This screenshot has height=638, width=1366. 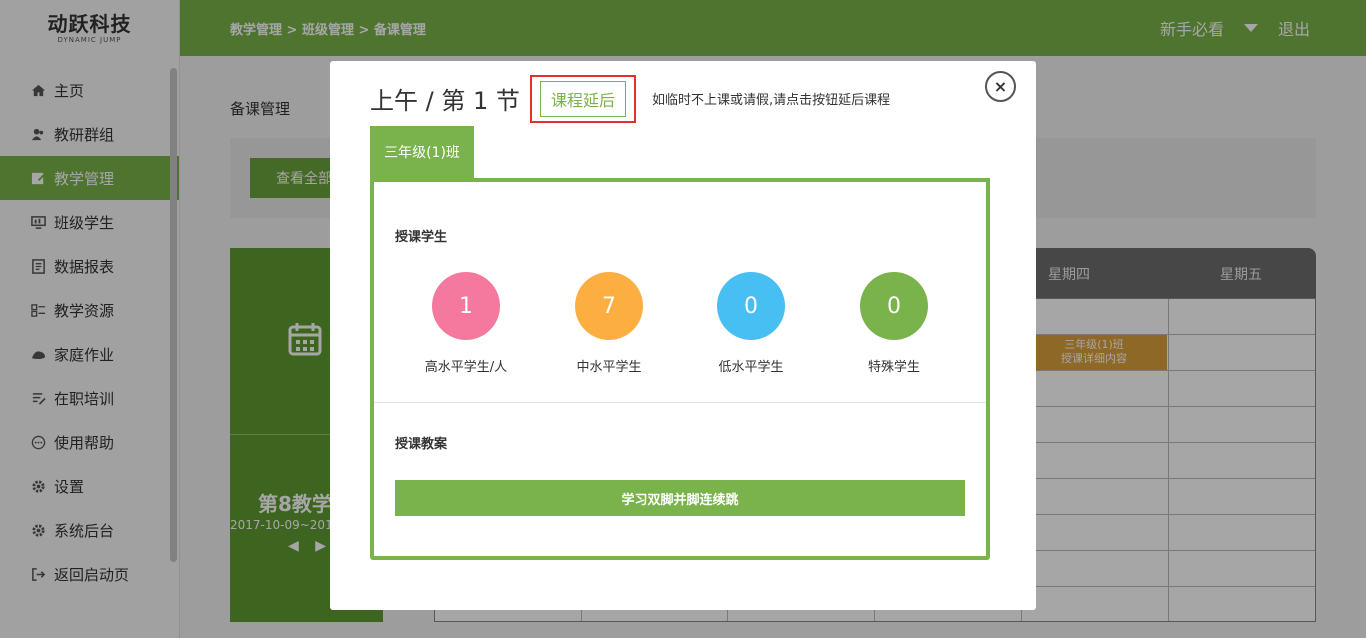 I want to click on stat-high-level: 1 高水平学生/人, so click(x=466, y=323).